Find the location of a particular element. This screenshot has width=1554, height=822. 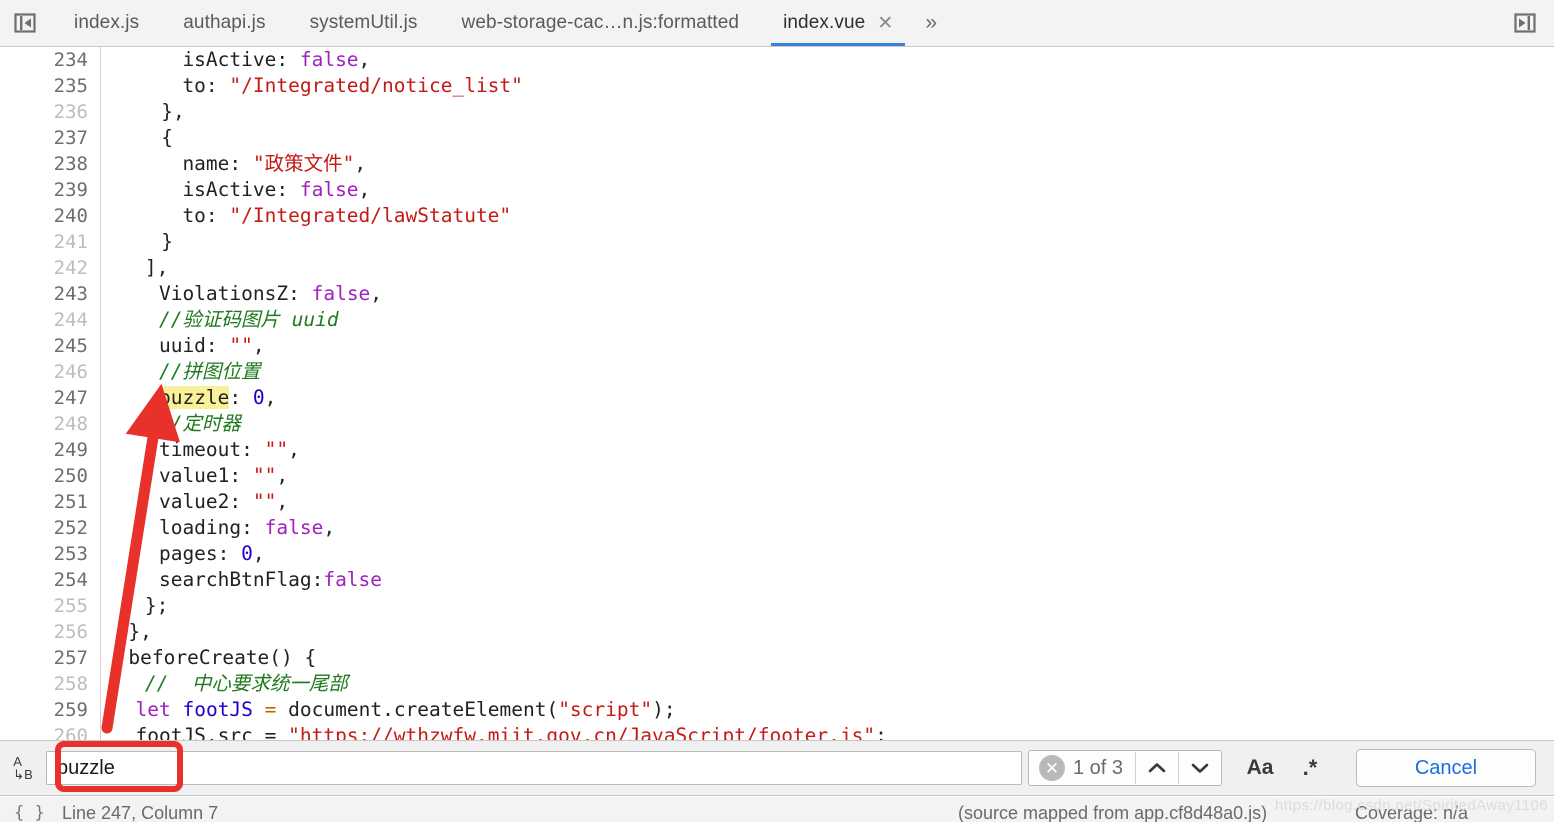

active-tab-indicator is located at coordinates (838, 44).